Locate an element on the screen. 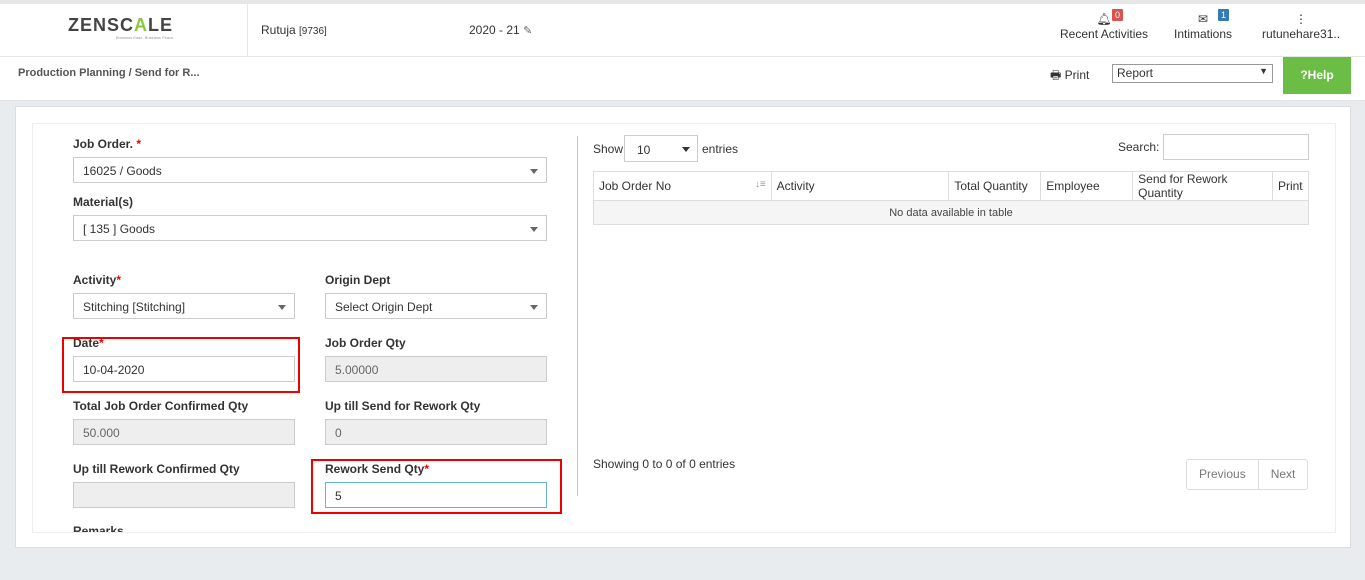 This screenshot has height=580, width=1365. edit-icon: ✎ is located at coordinates (527, 31).